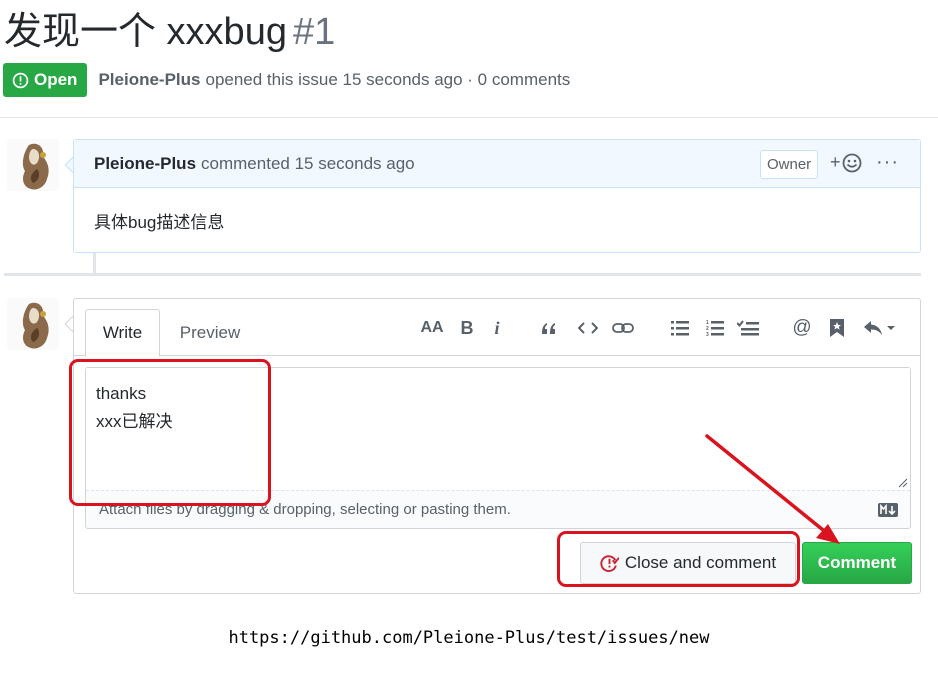  Describe the element at coordinates (903, 483) in the screenshot. I see `resize-handle-icon` at that location.